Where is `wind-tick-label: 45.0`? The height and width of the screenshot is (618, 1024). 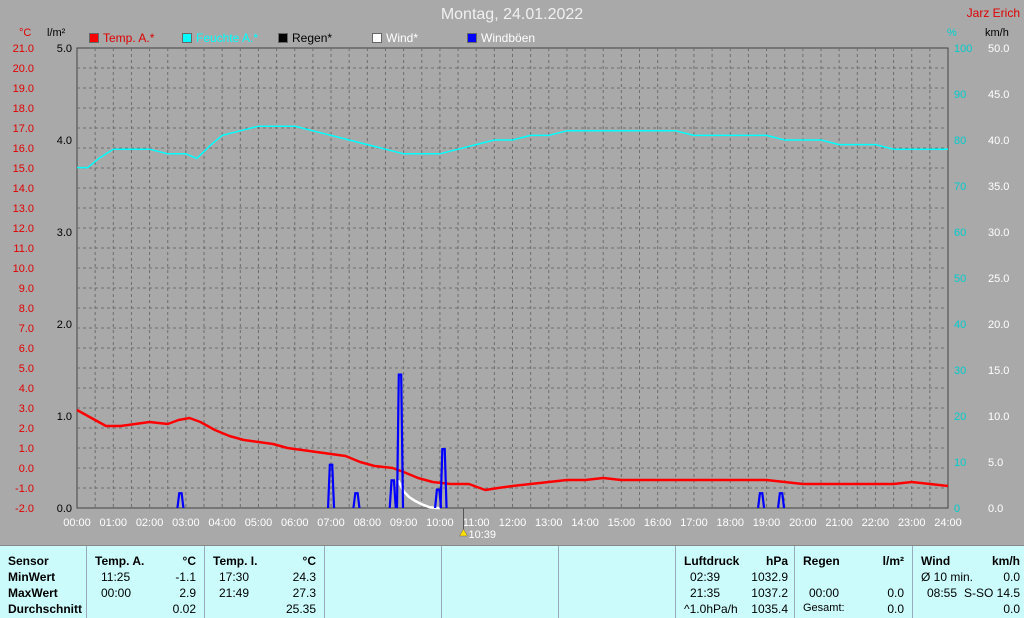
wind-tick-label: 45.0 is located at coordinates (998, 95).